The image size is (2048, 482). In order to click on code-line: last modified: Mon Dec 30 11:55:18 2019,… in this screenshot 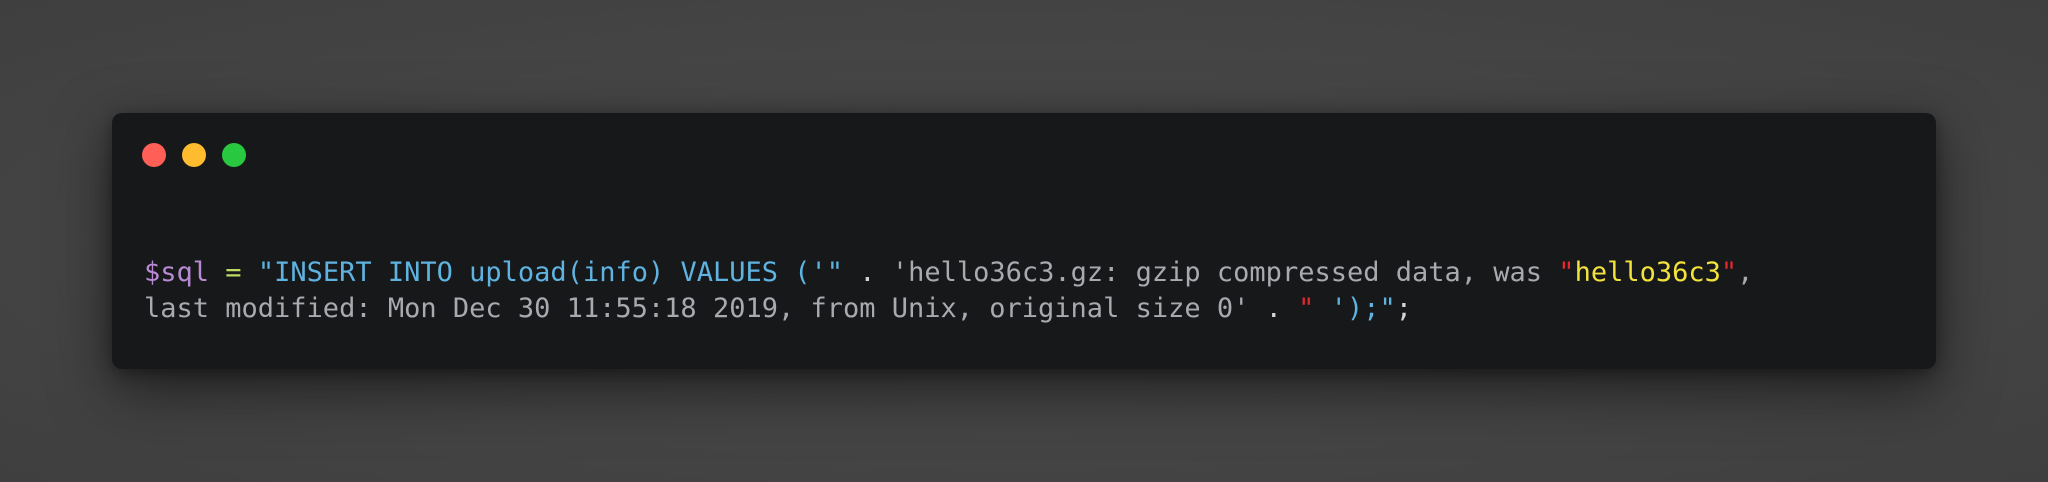, I will do `click(948, 309)`.